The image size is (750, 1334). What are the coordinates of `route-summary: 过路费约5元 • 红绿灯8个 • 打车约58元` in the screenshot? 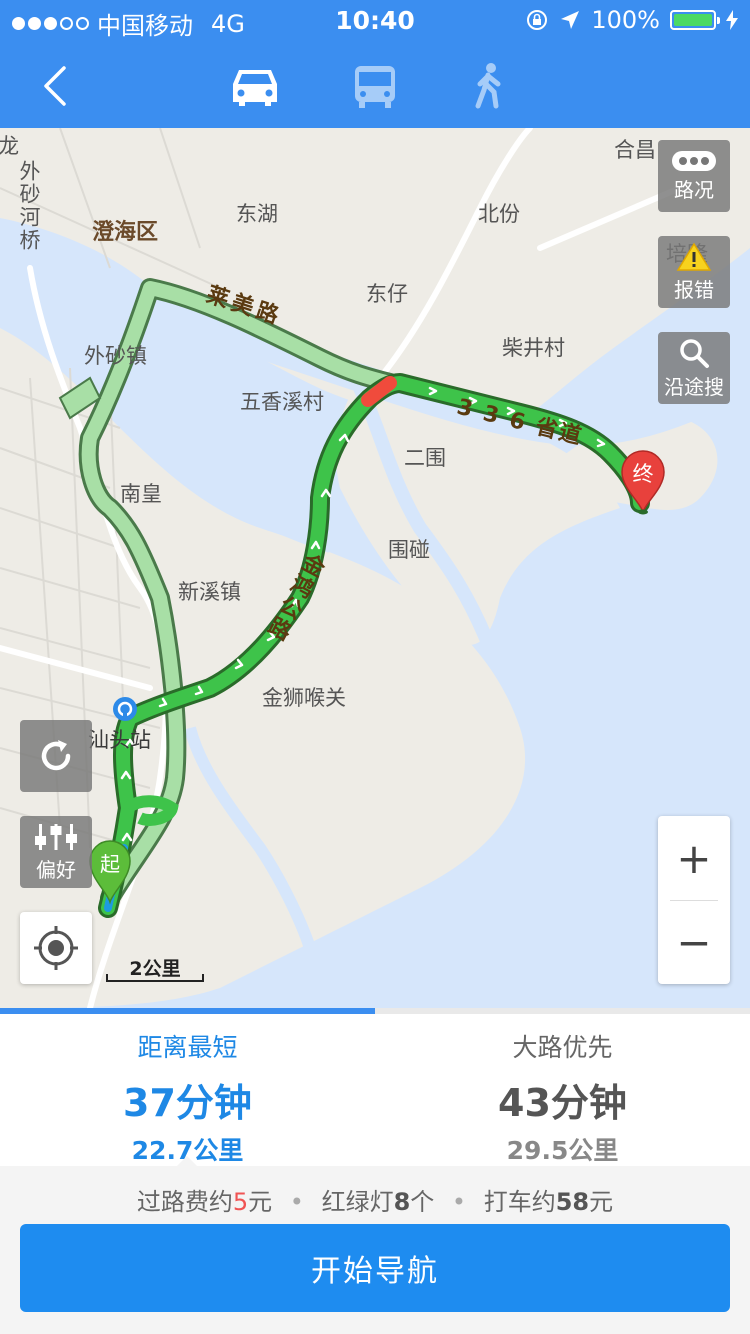 It's located at (375, 1199).